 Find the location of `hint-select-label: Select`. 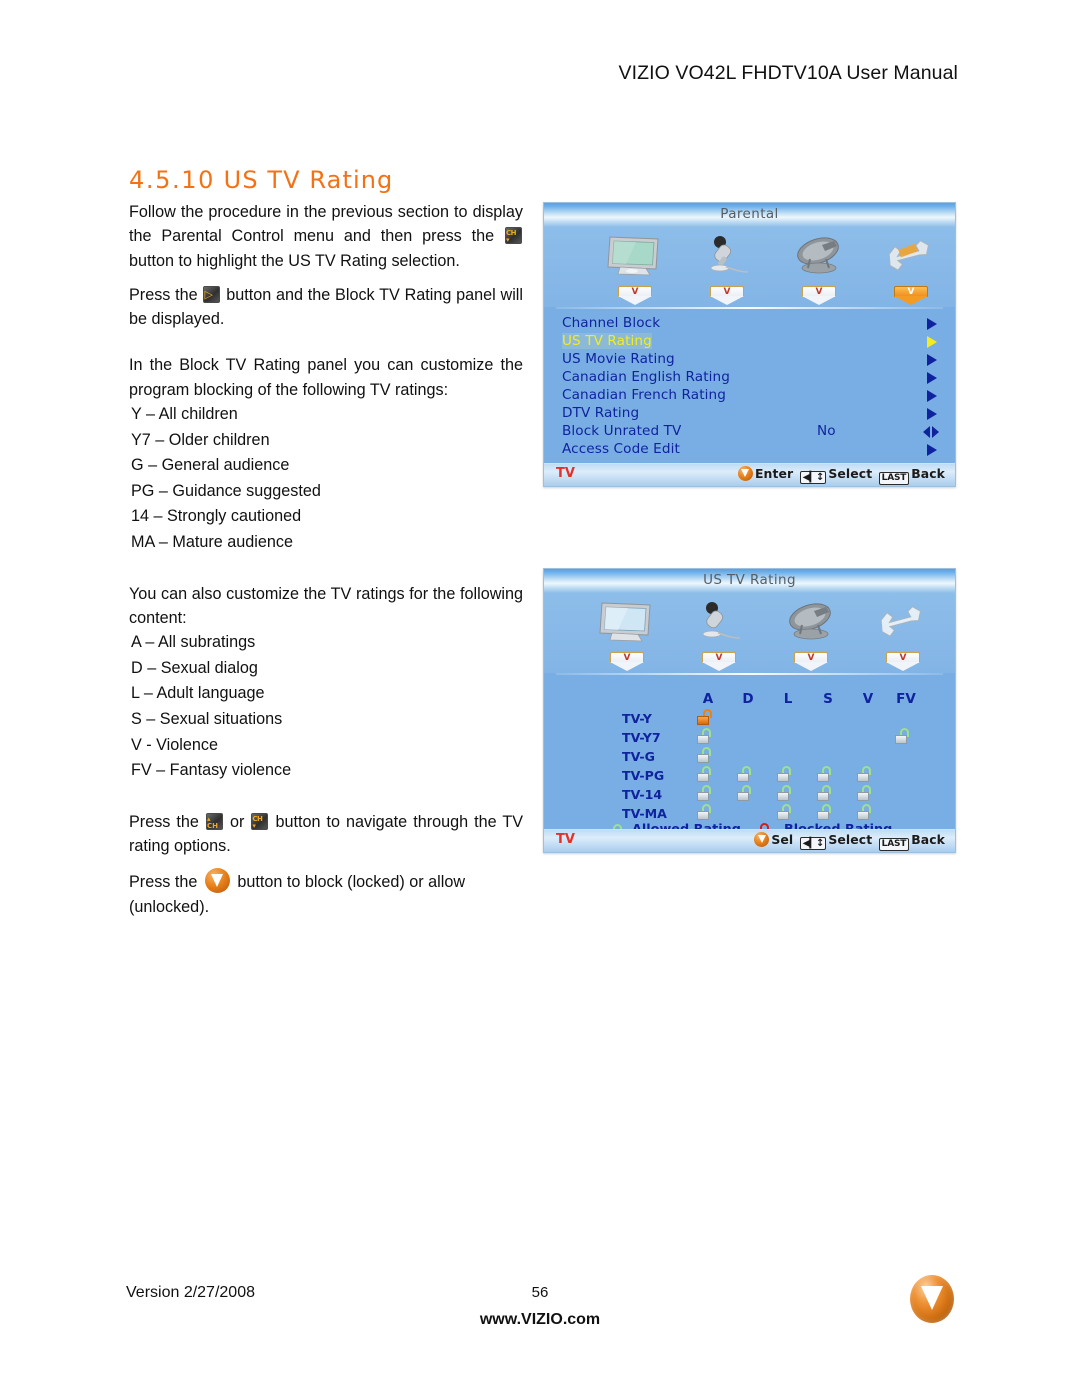

hint-select-label: Select is located at coordinates (850, 839).